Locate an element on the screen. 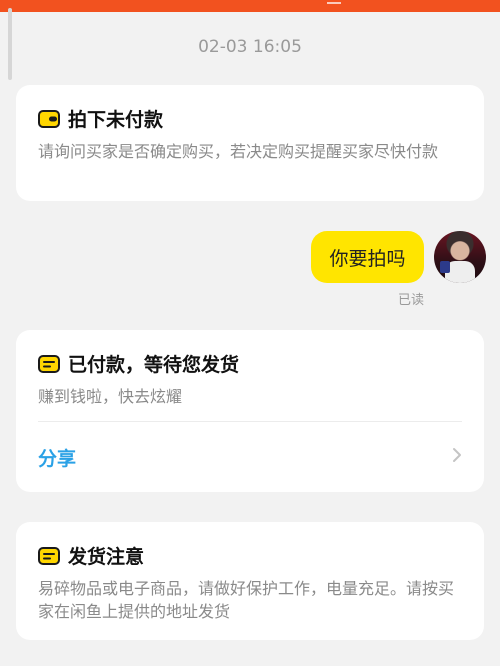  message-timestamp: 02-03 16:05 is located at coordinates (250, 47).